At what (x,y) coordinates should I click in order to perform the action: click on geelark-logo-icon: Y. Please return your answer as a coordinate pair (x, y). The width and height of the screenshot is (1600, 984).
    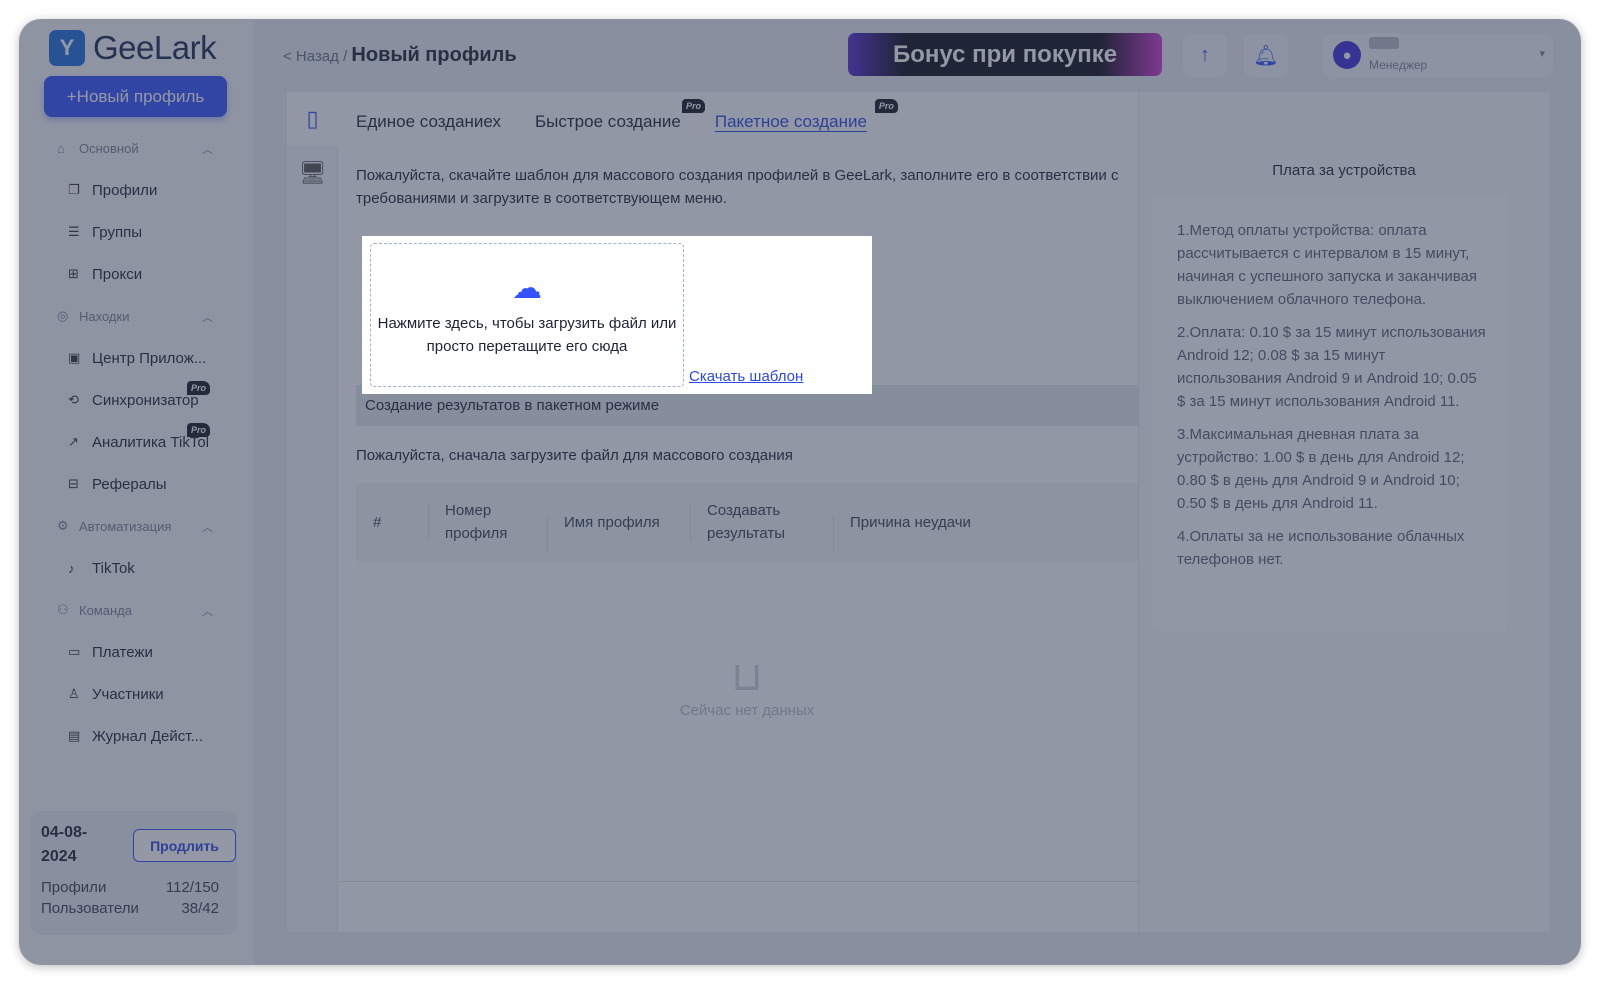
    Looking at the image, I should click on (67, 48).